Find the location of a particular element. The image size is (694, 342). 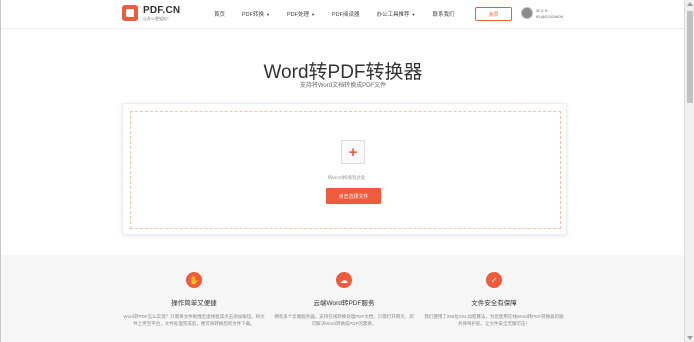

logo-slogan: 让办公更轻松！ is located at coordinates (157, 18).